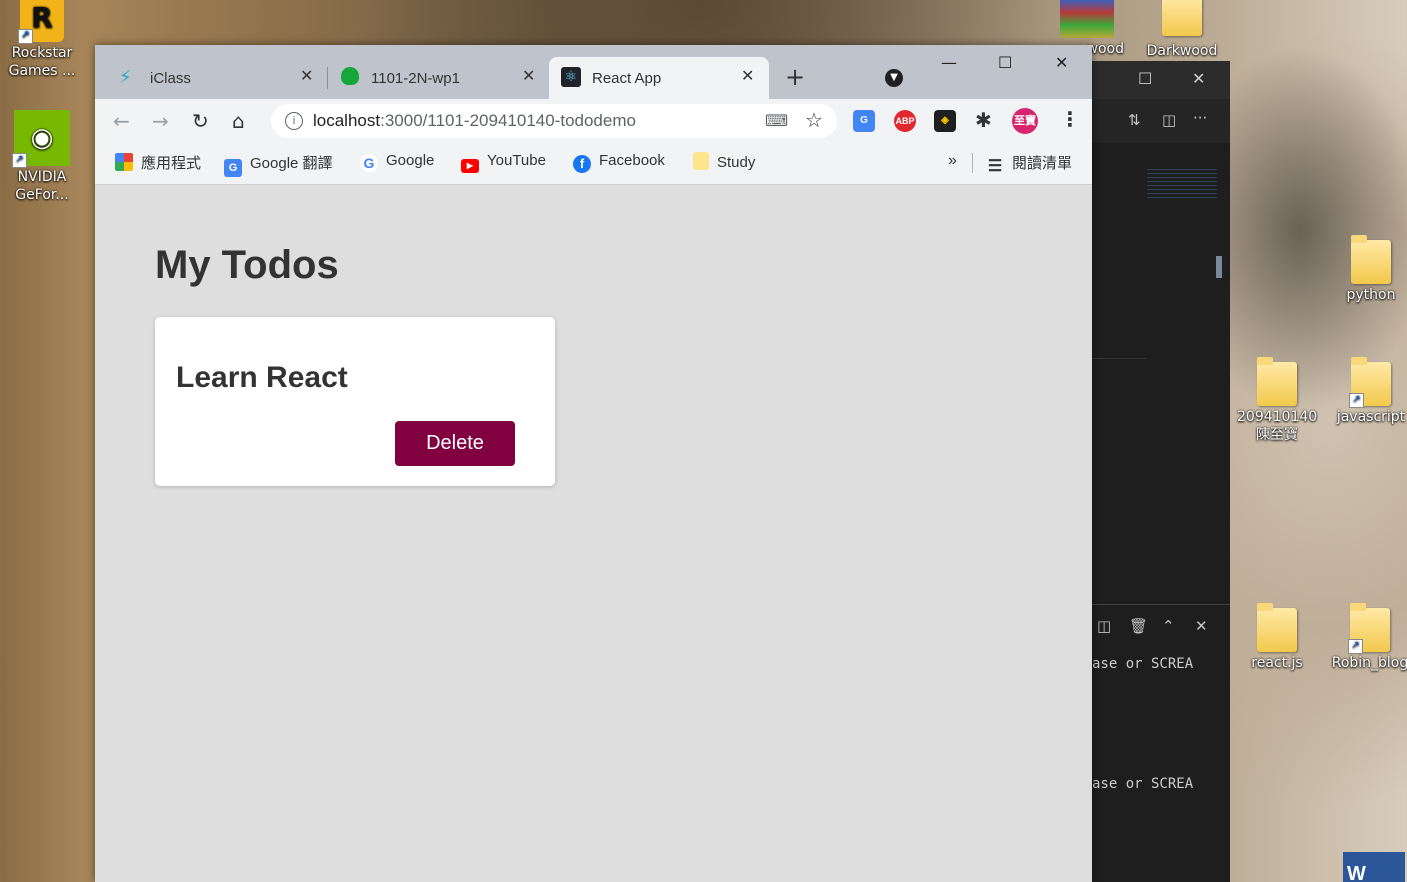 This screenshot has height=882, width=1407. I want to click on bookmark-youtube: ▶ YouTube, so click(503, 162).